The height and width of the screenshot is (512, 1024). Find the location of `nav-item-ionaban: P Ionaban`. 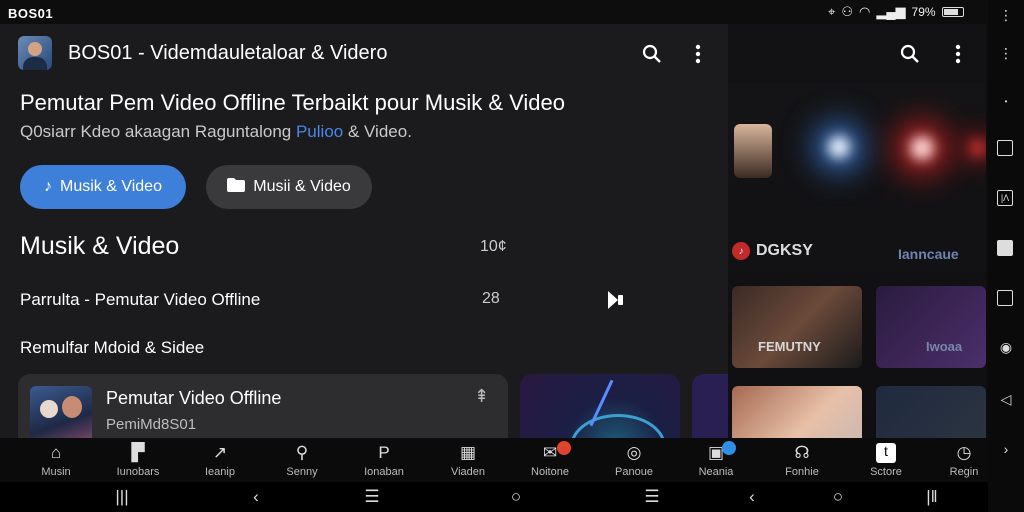

nav-item-ionaban: P Ionaban is located at coordinates (384, 460).